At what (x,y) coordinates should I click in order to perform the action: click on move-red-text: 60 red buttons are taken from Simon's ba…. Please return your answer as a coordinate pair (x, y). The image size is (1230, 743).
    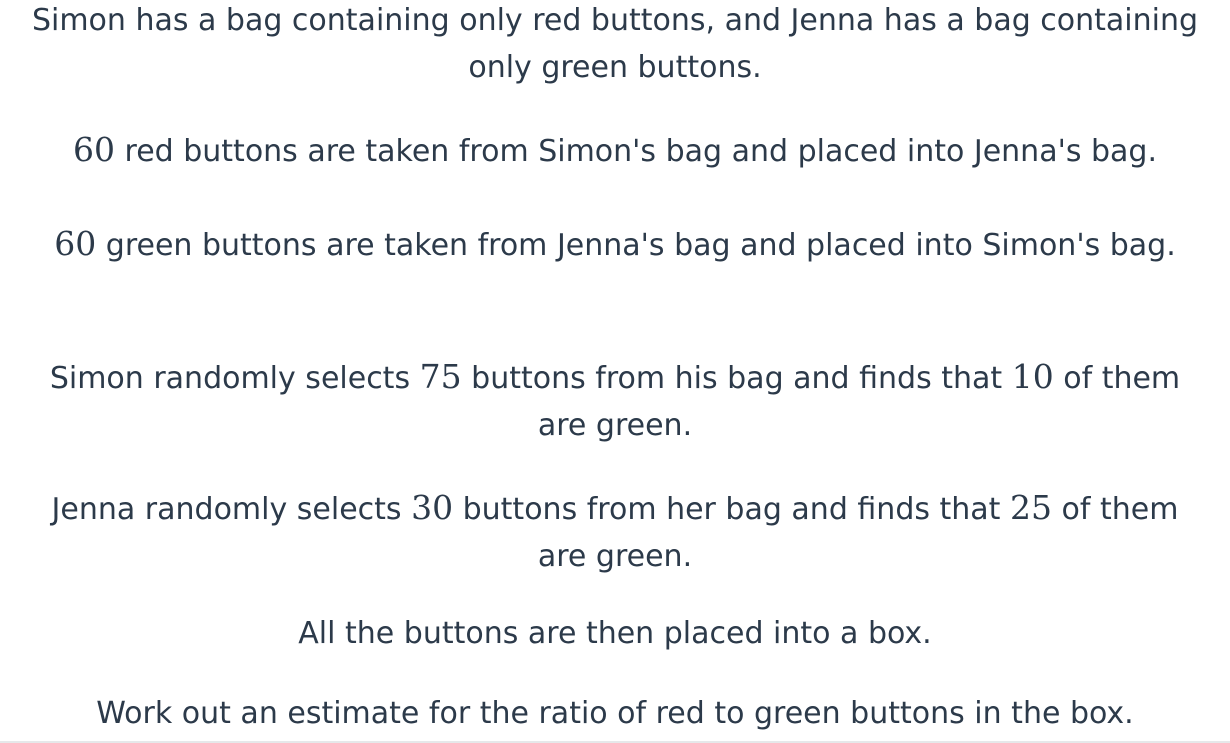
    Looking at the image, I should click on (615, 151).